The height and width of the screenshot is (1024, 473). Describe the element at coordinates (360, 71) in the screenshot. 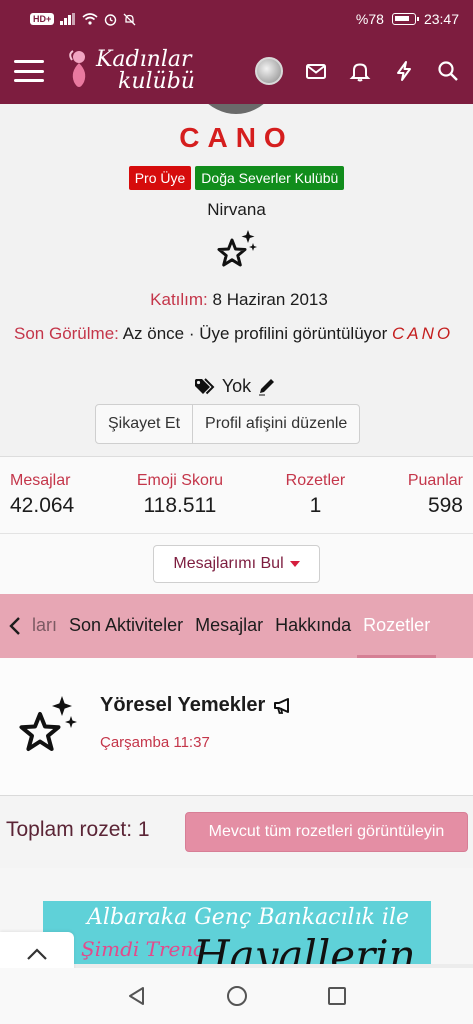

I see `bell-icon` at that location.